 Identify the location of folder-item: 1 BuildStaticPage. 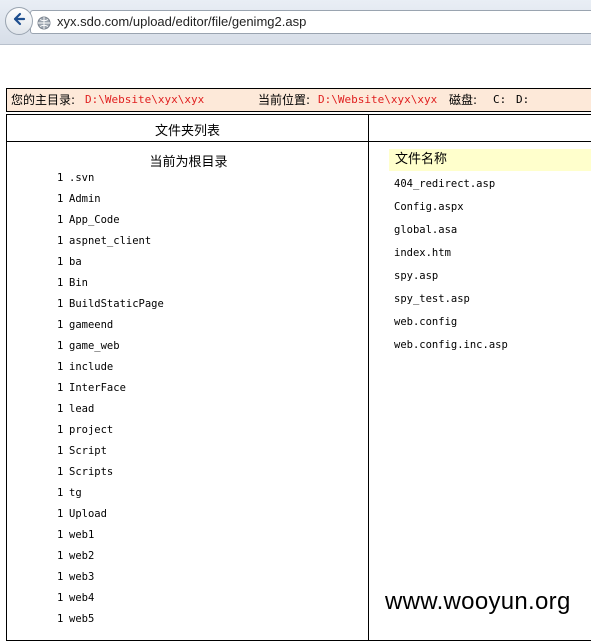
(110, 308).